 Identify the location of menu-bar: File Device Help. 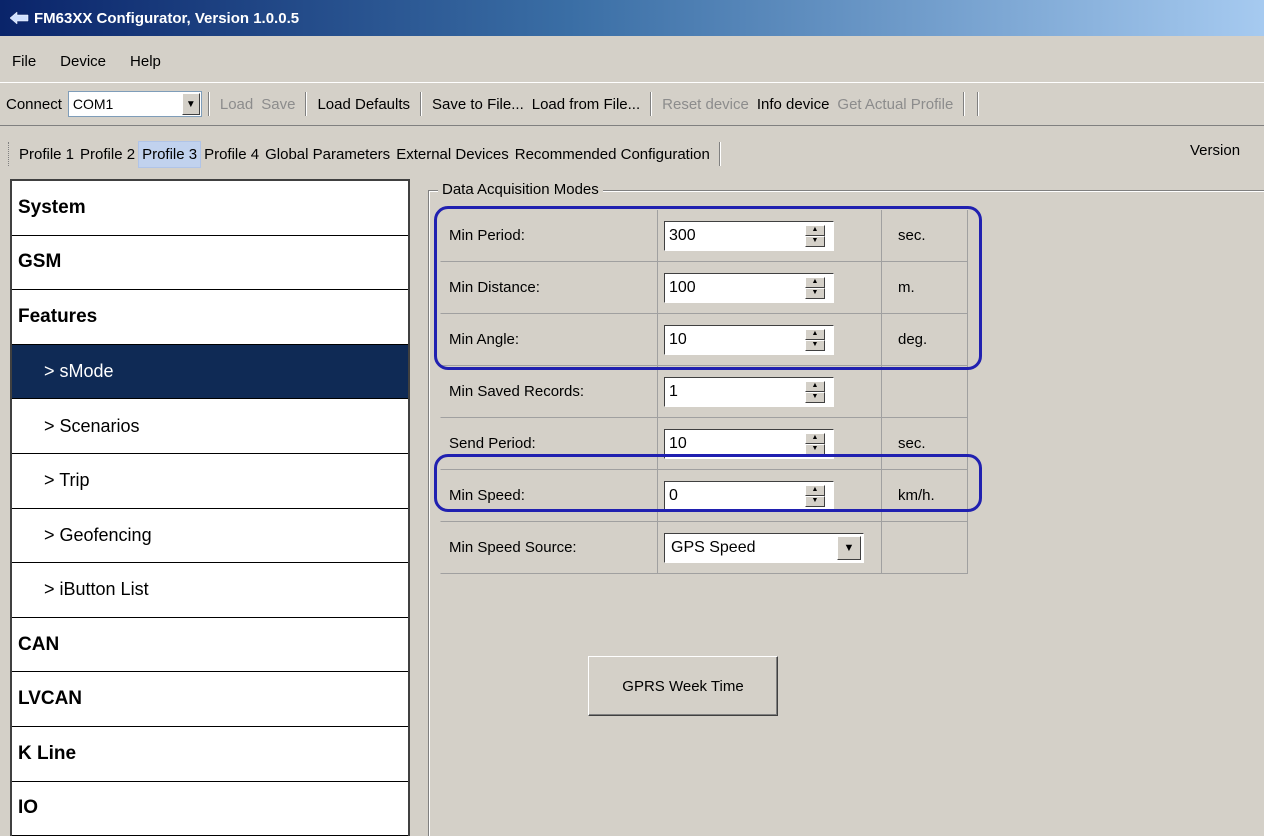
(86, 61).